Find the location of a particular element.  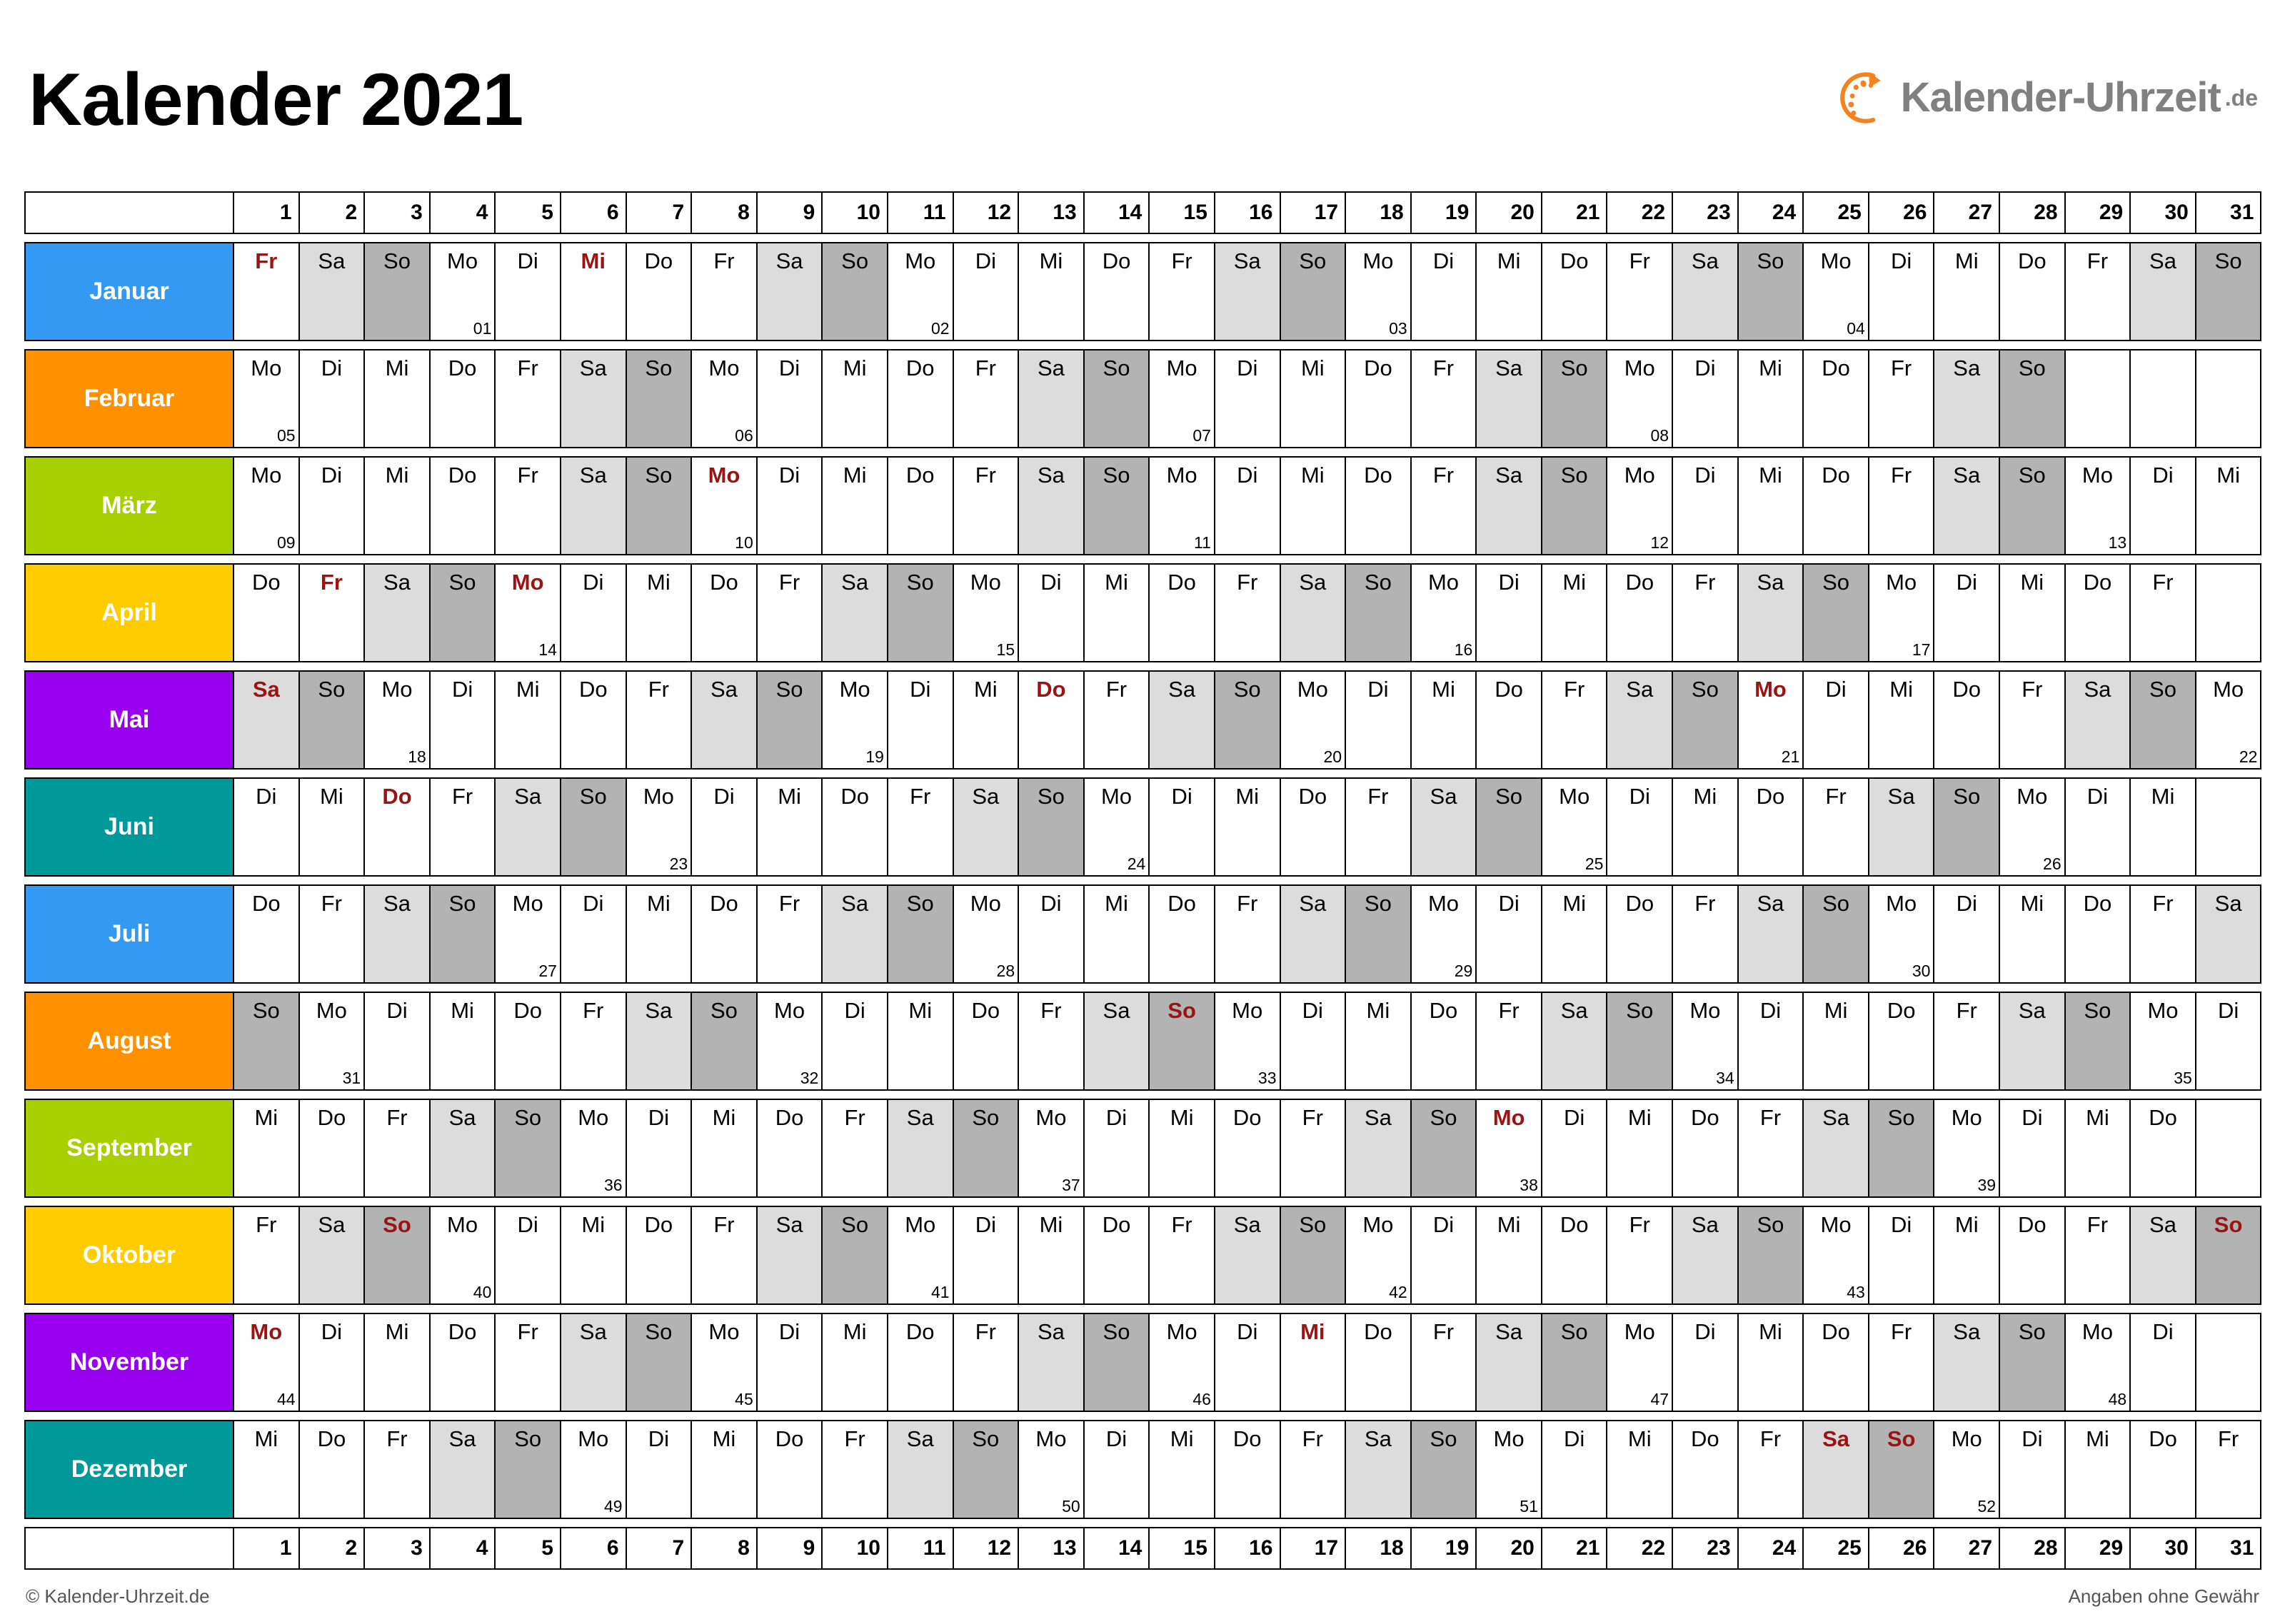

day-number-header: 28 is located at coordinates (2033, 212).